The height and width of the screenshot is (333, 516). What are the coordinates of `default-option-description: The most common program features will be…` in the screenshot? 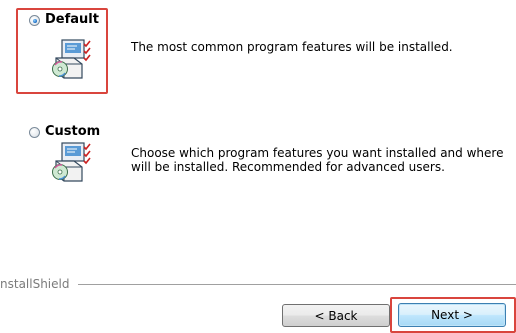 It's located at (292, 47).